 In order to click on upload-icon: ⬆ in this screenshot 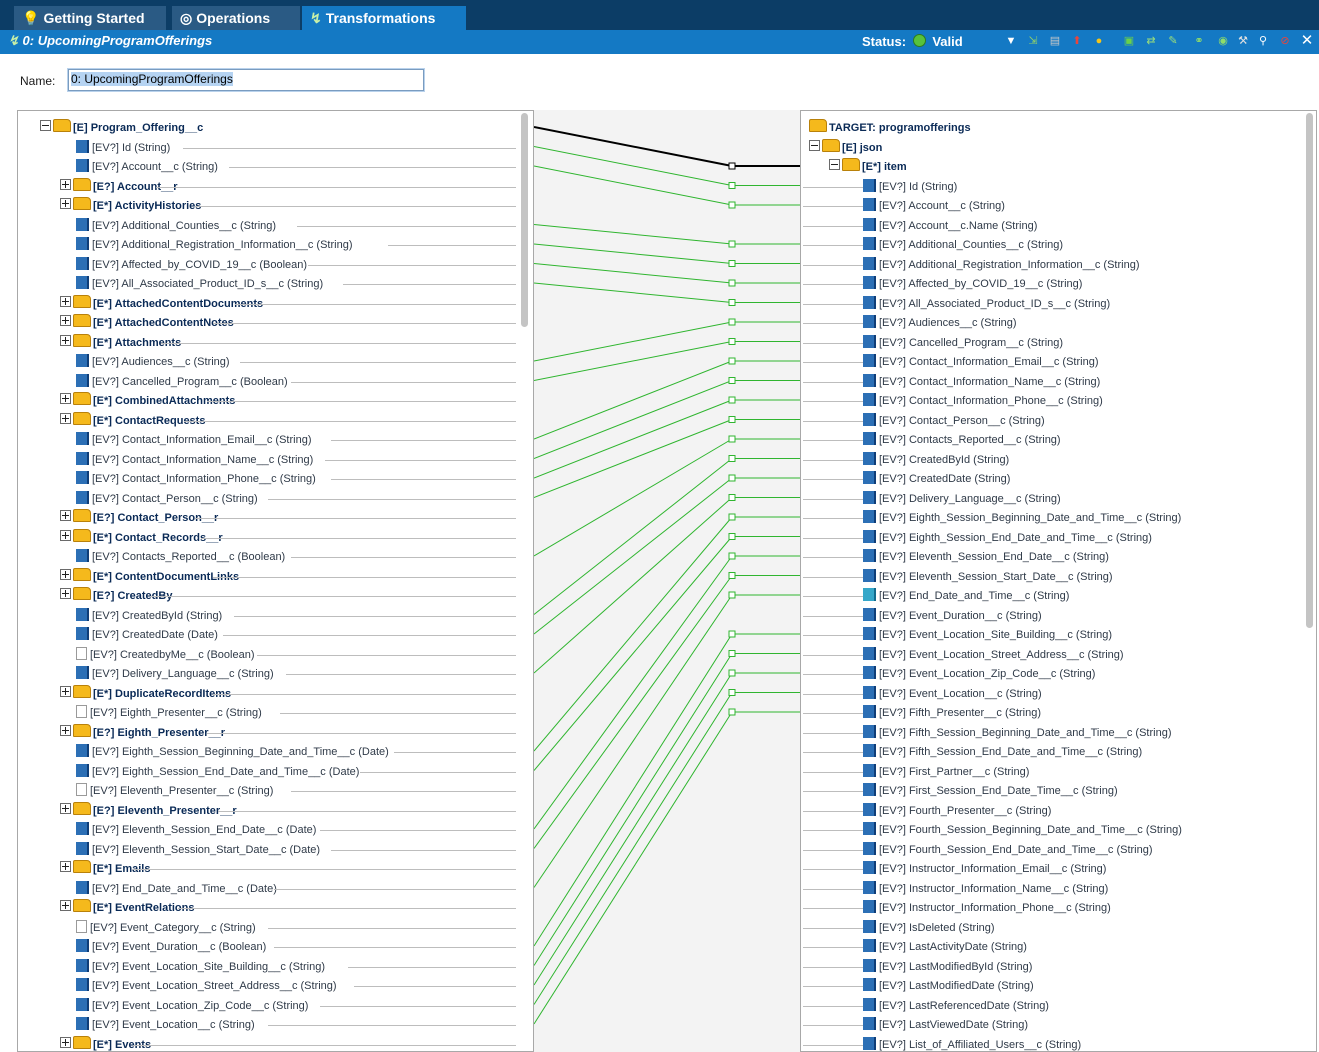, I will do `click(1077, 41)`.